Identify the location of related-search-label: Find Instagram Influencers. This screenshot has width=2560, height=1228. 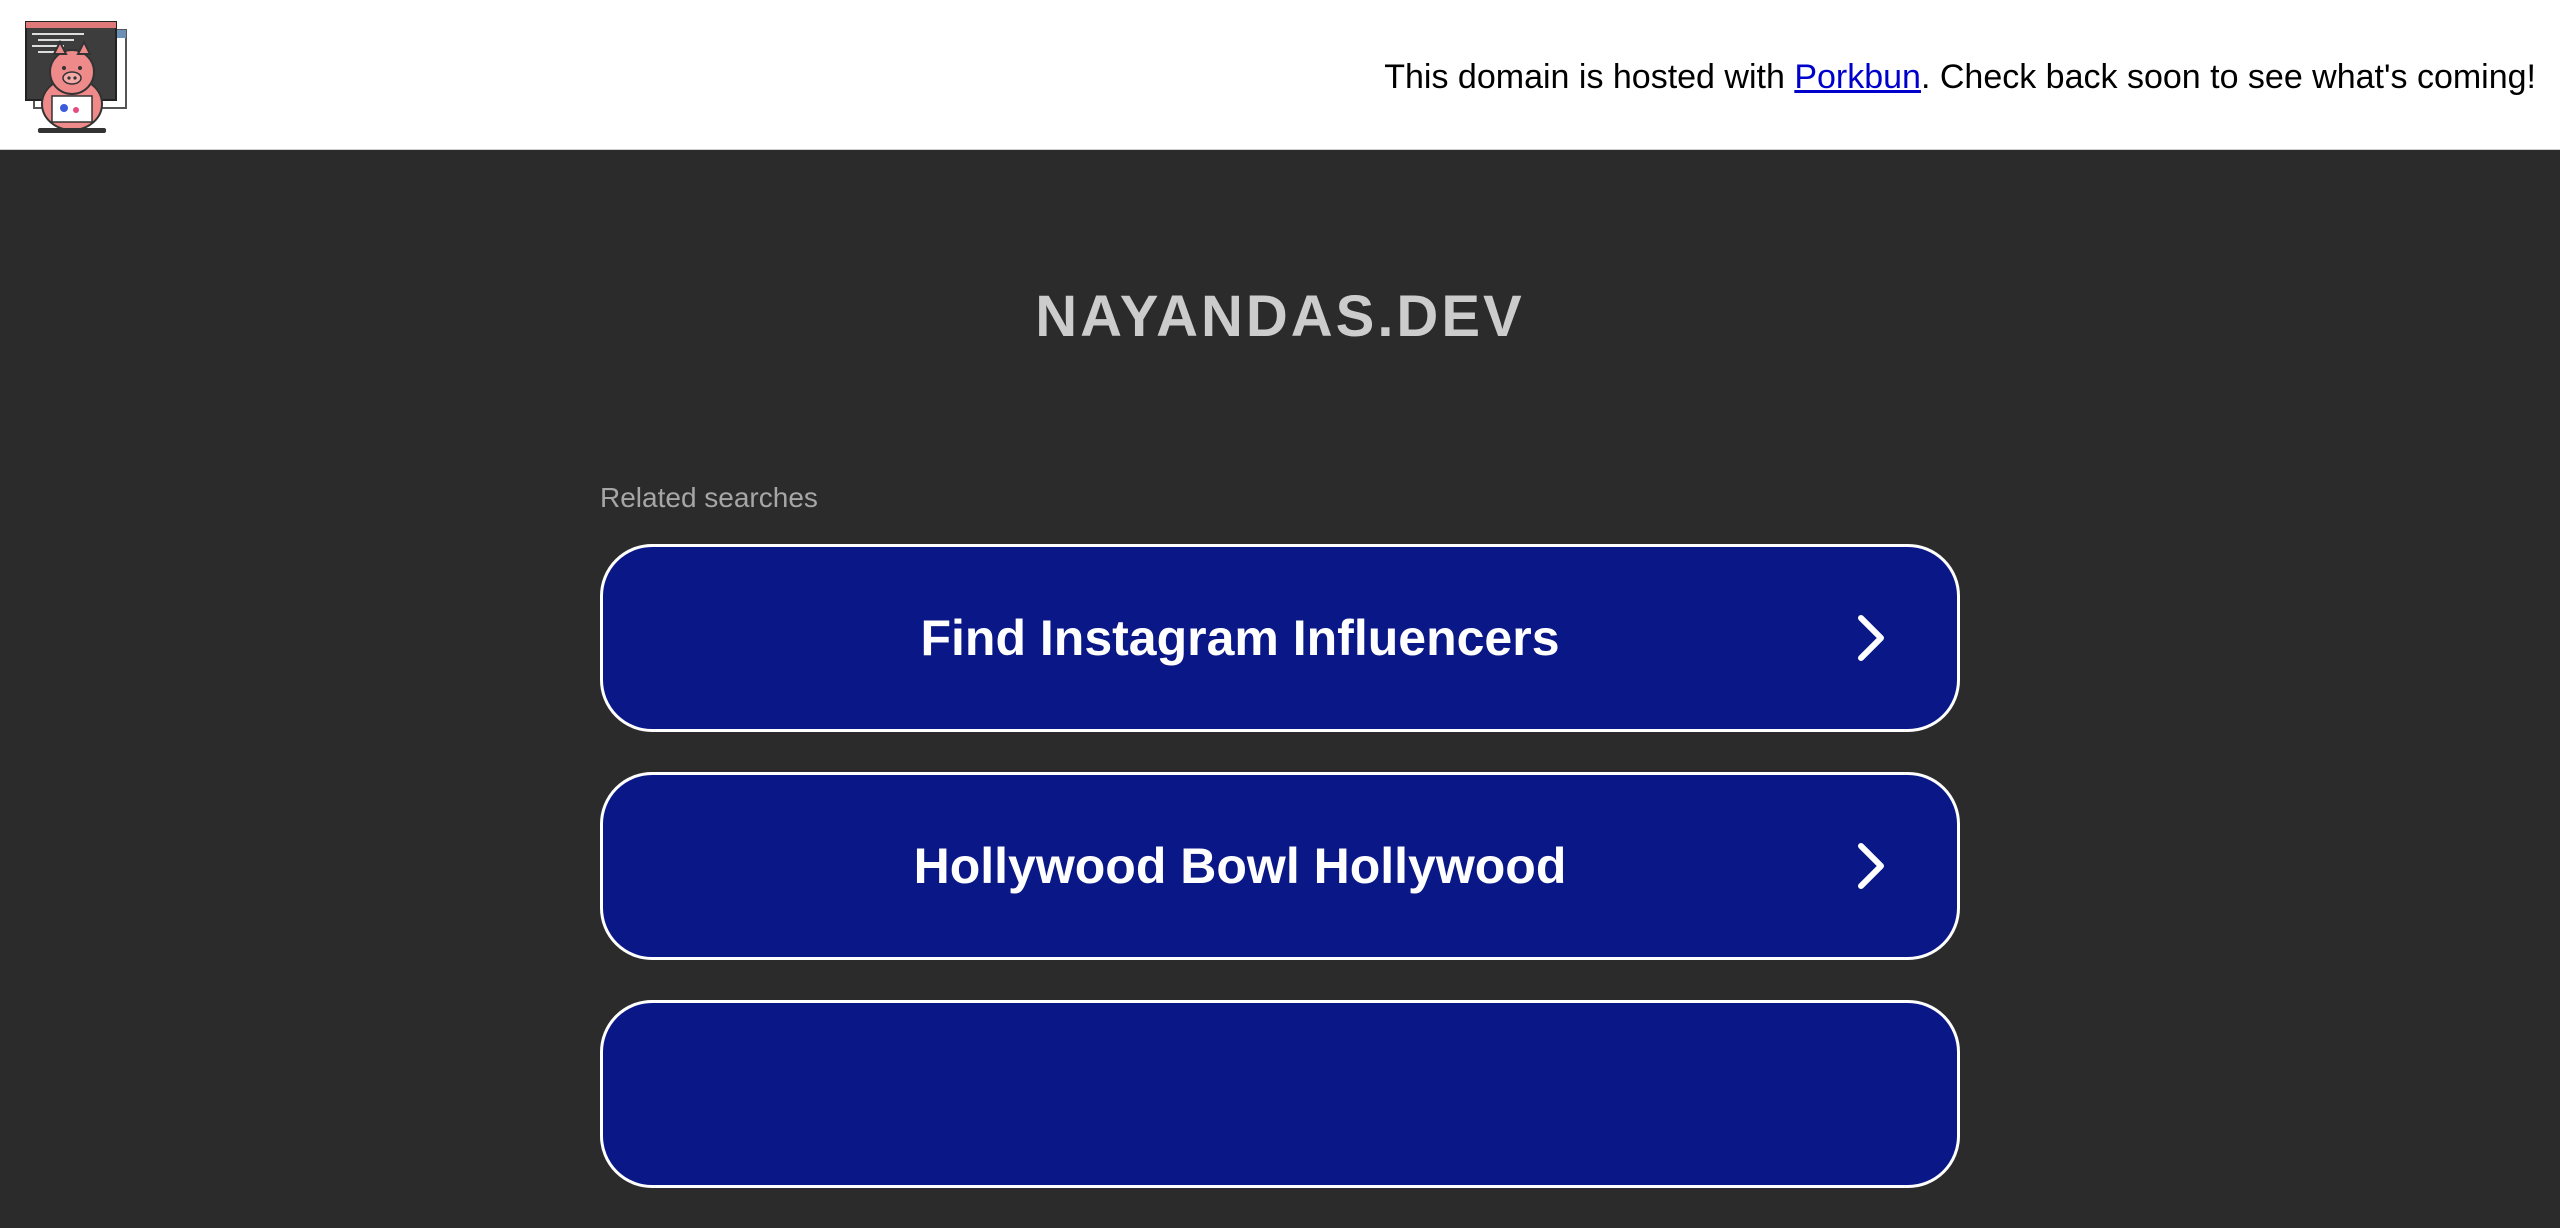
(1240, 638).